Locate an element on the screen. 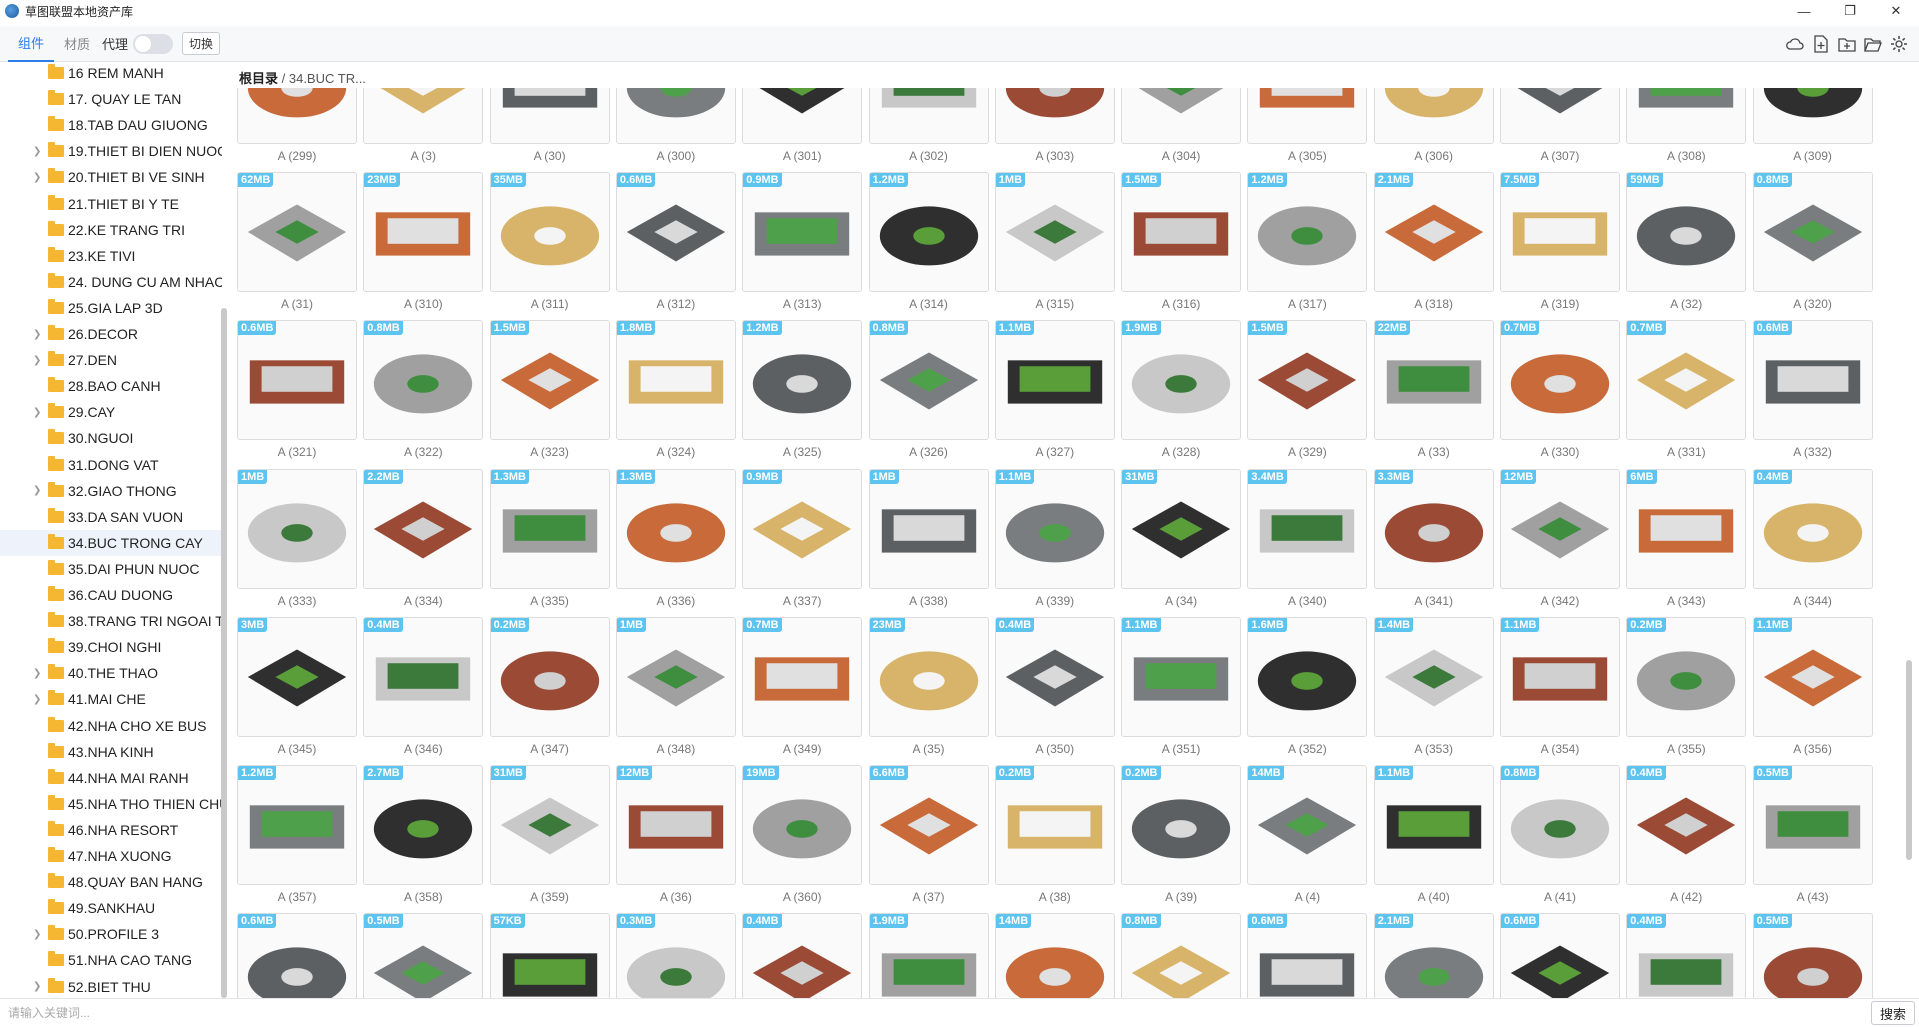 The image size is (1919, 1027). asset-thumbnail: 3.4MB is located at coordinates (1307, 528).